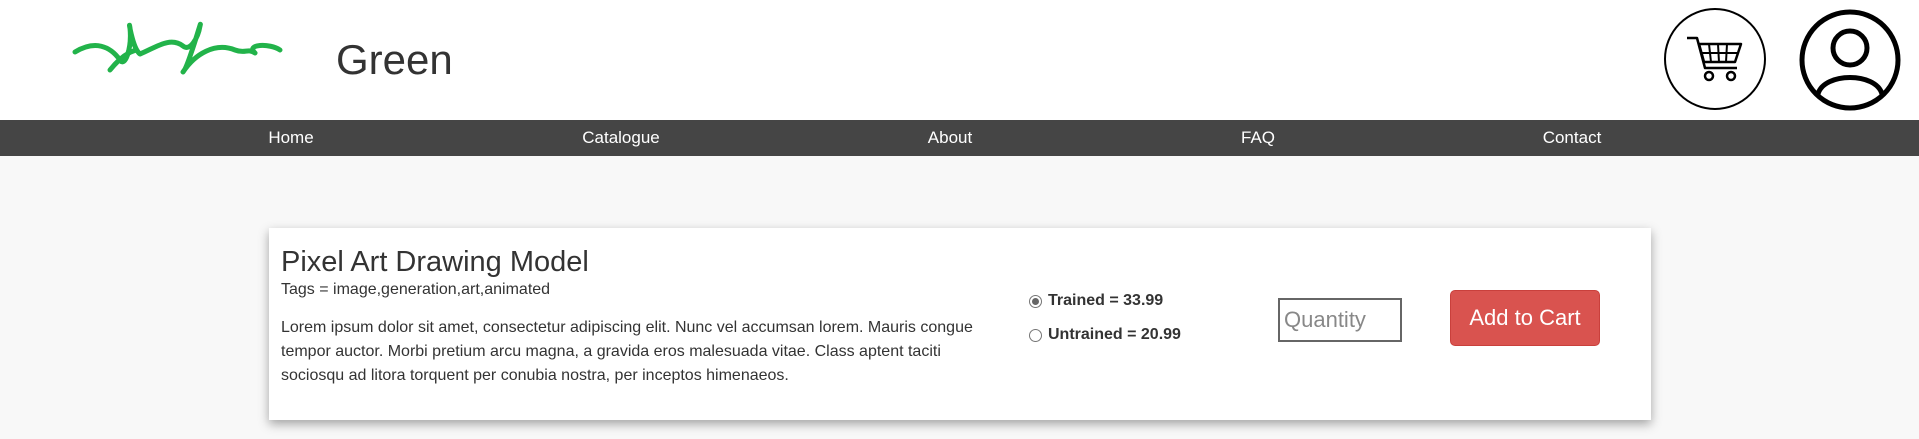 This screenshot has height=439, width=1919. I want to click on add-to-cart-button: Add to Cart, so click(1525, 318).